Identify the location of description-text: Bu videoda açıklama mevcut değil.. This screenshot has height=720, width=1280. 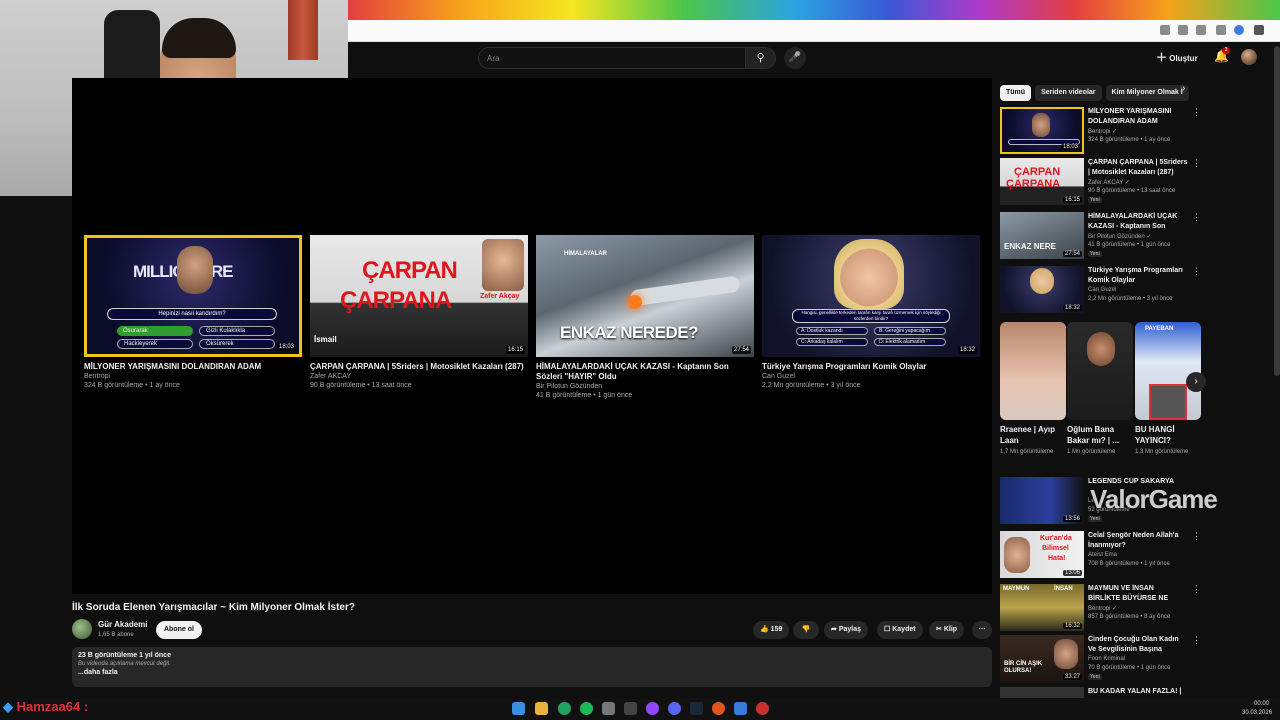
(124, 664).